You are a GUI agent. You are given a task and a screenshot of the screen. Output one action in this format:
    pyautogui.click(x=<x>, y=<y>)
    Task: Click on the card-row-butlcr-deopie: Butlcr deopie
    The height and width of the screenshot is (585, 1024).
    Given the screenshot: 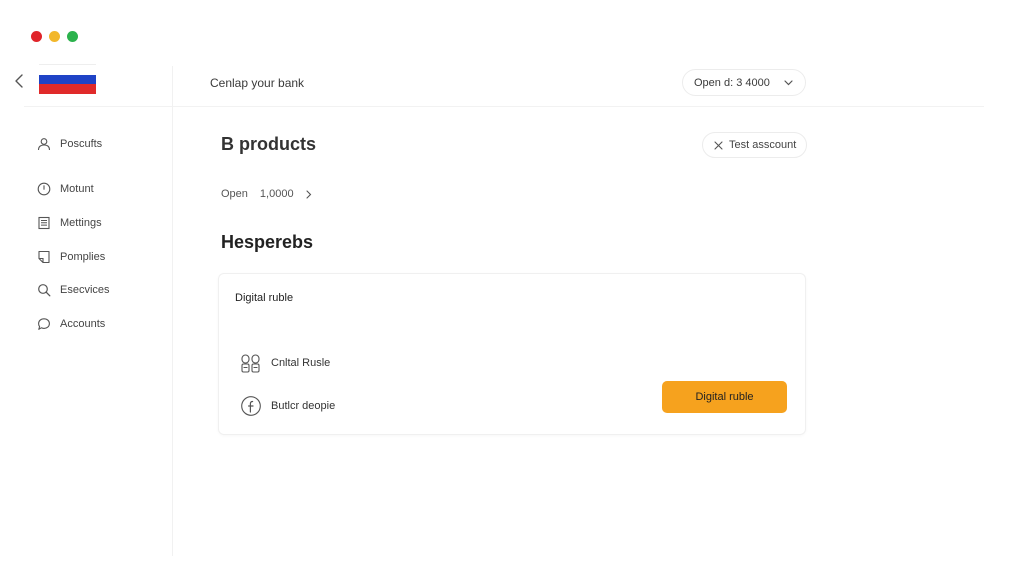 What is the action you would take?
    pyautogui.click(x=287, y=406)
    